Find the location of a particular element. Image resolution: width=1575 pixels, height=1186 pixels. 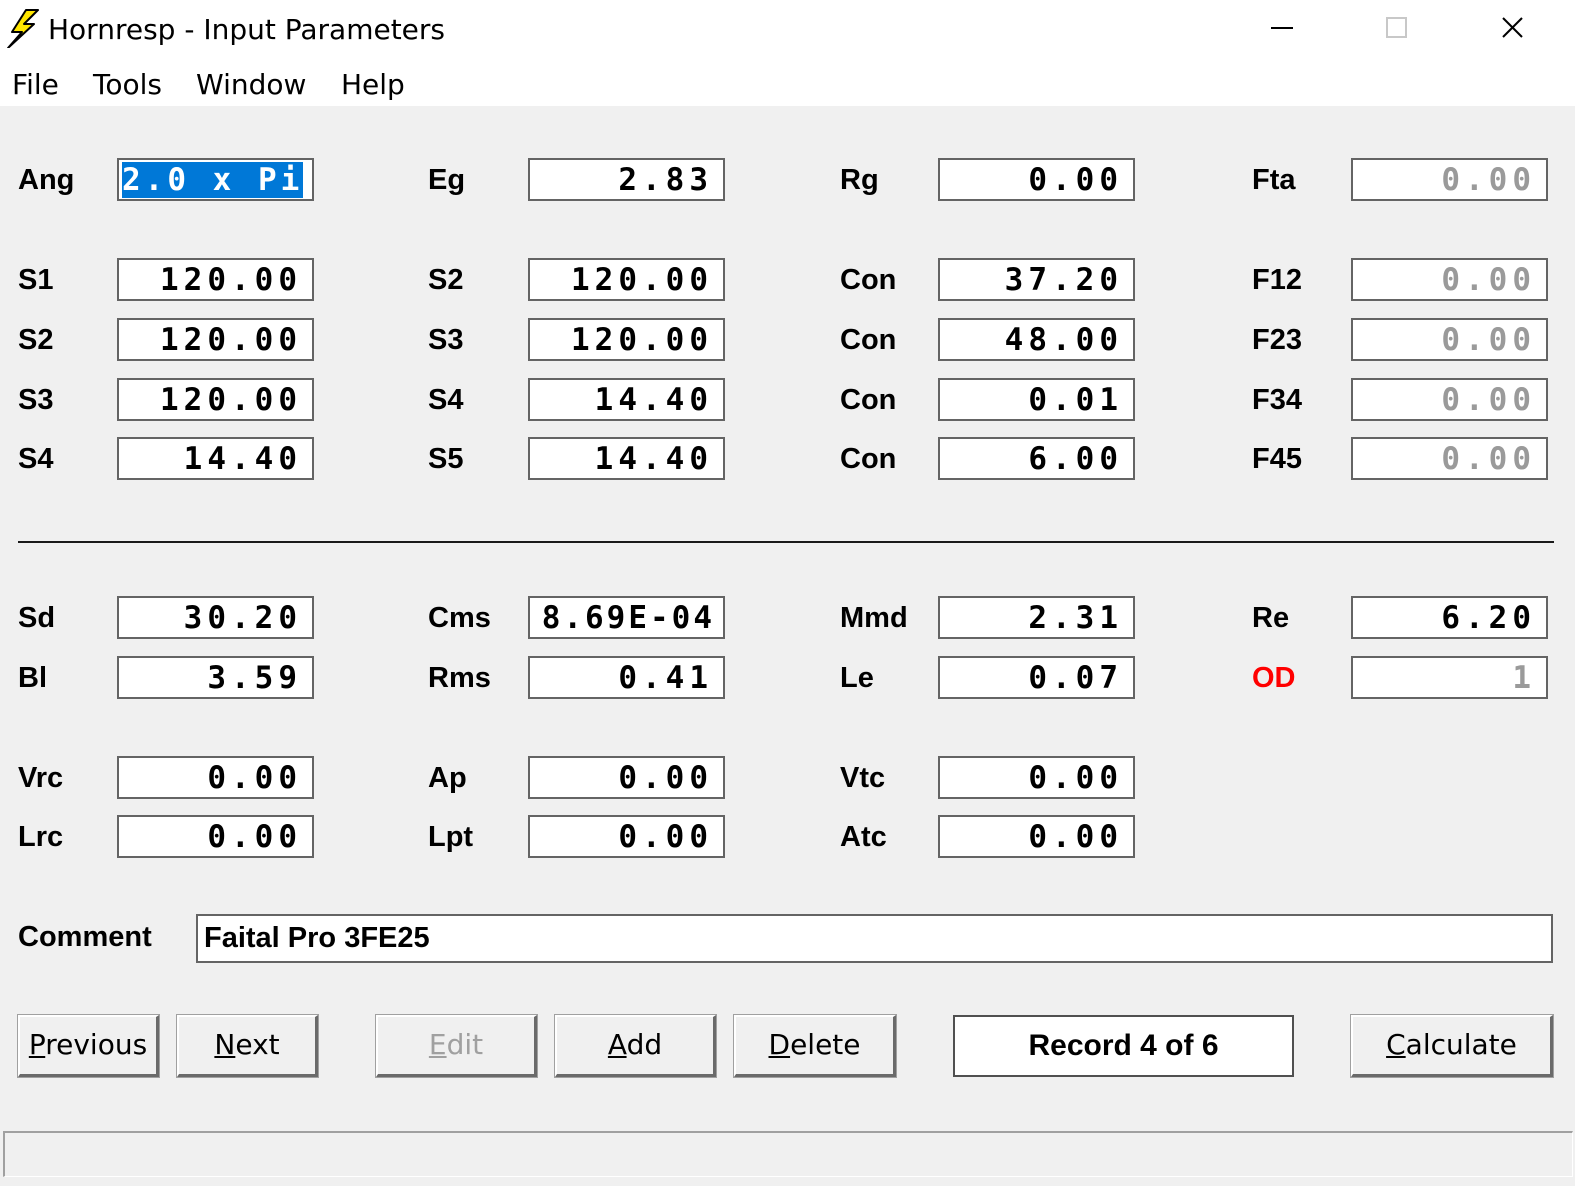

delete-button: Delete is located at coordinates (815, 1046).